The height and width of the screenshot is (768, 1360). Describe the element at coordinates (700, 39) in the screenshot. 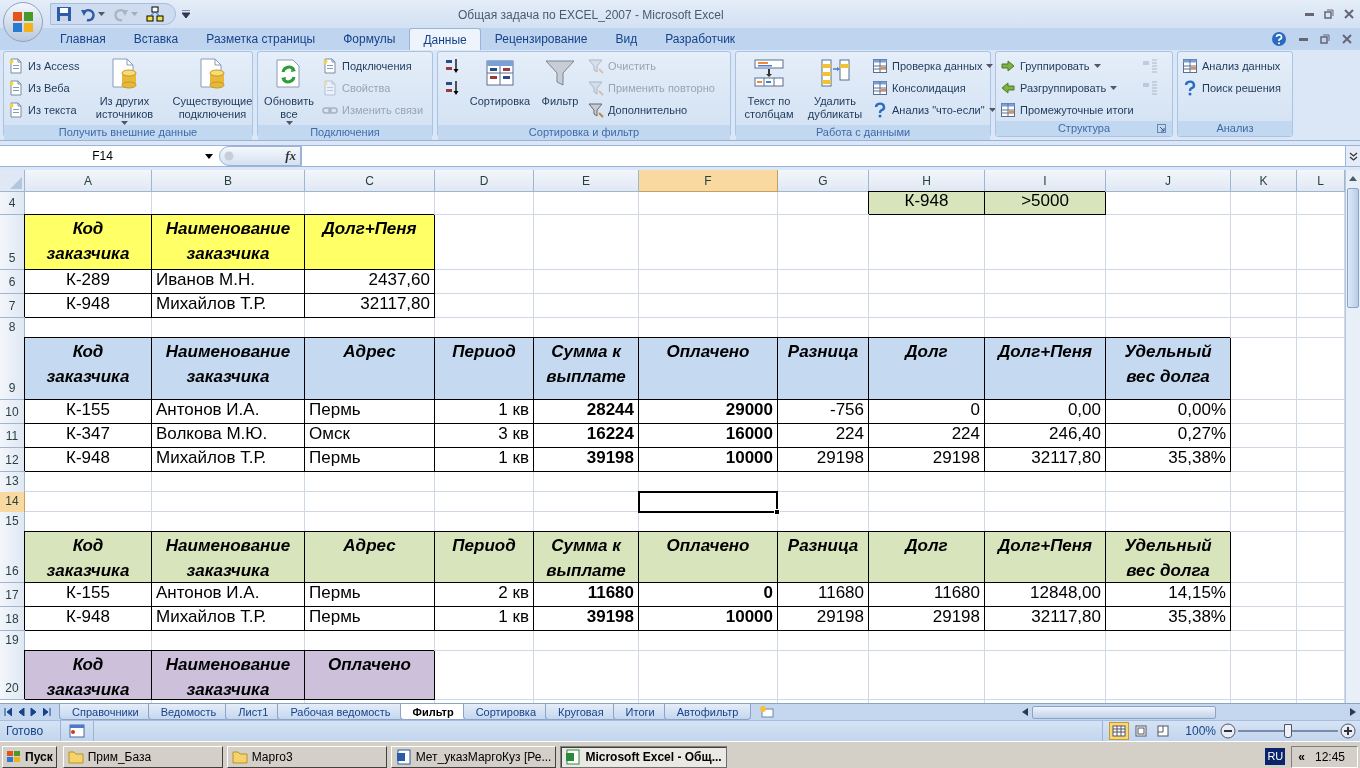

I see `ribbon-tab: Разработчик` at that location.